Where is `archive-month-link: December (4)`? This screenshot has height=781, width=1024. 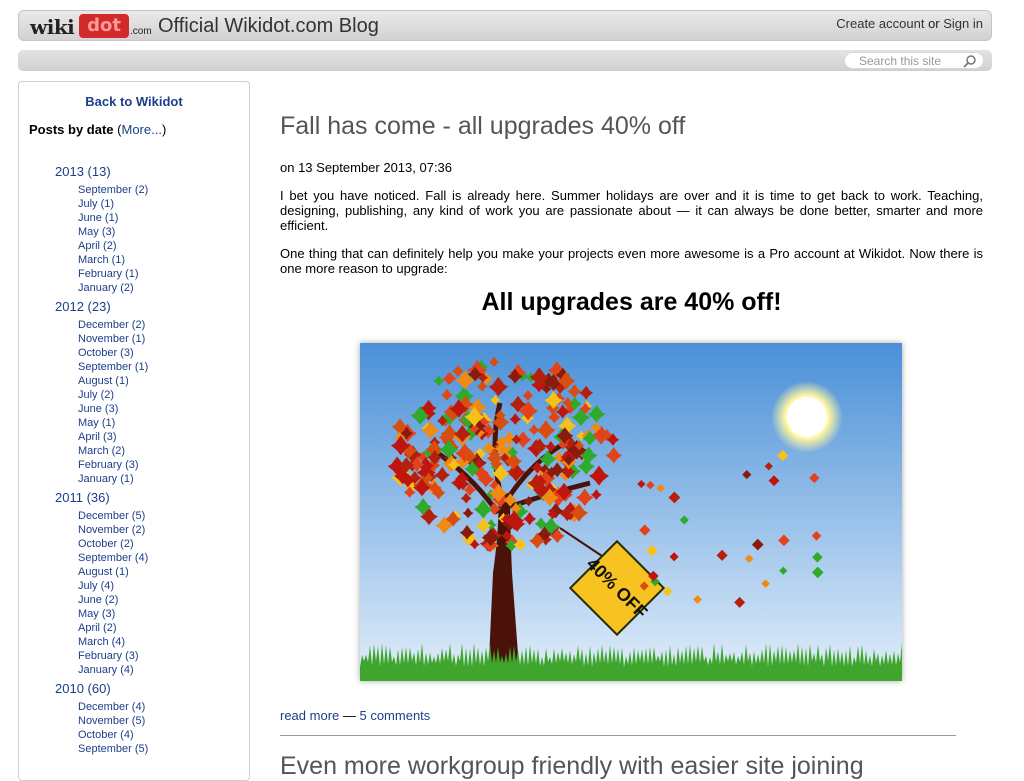 archive-month-link: December (4) is located at coordinates (111, 707).